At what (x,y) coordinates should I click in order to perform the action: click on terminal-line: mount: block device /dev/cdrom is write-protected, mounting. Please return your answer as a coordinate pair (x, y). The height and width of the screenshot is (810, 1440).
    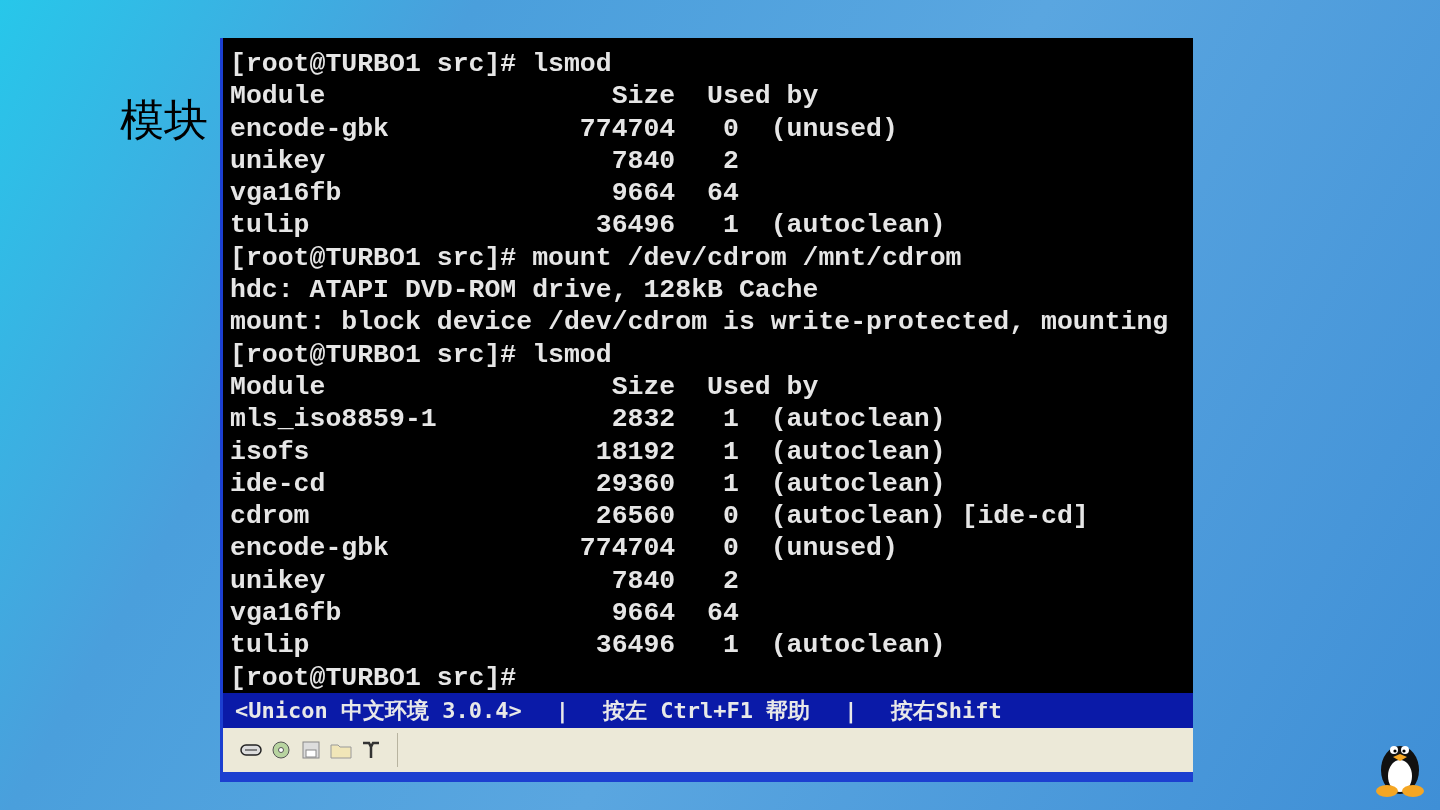
    Looking at the image, I should click on (699, 322).